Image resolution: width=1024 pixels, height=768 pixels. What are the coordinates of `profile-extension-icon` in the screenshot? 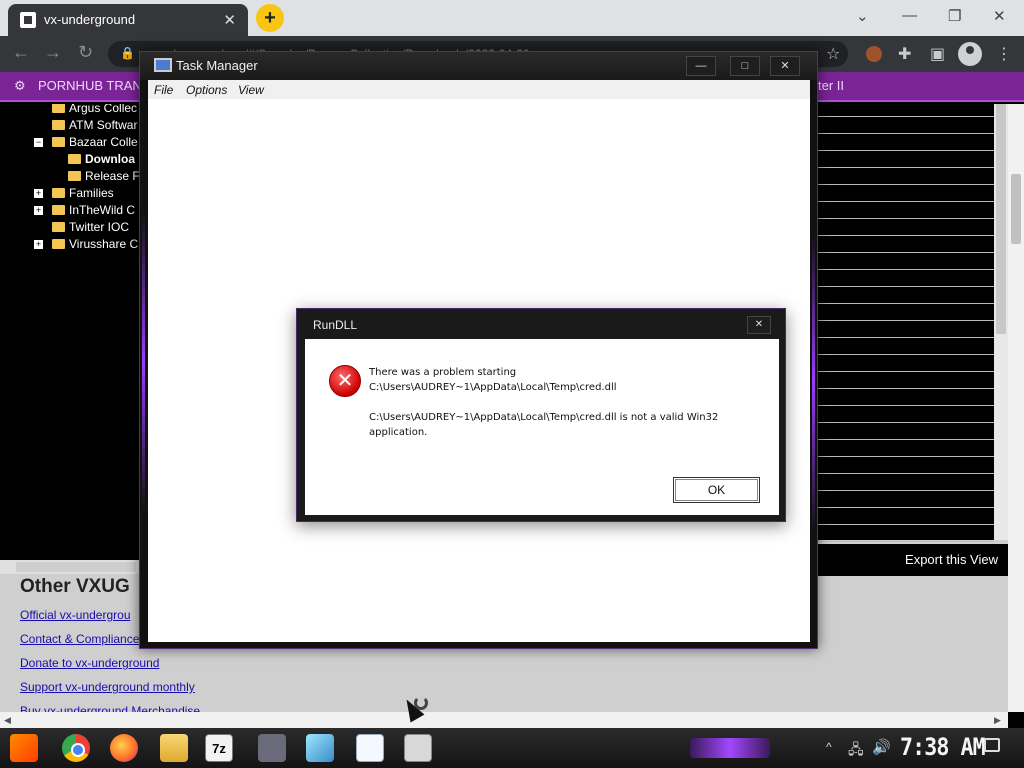 It's located at (874, 54).